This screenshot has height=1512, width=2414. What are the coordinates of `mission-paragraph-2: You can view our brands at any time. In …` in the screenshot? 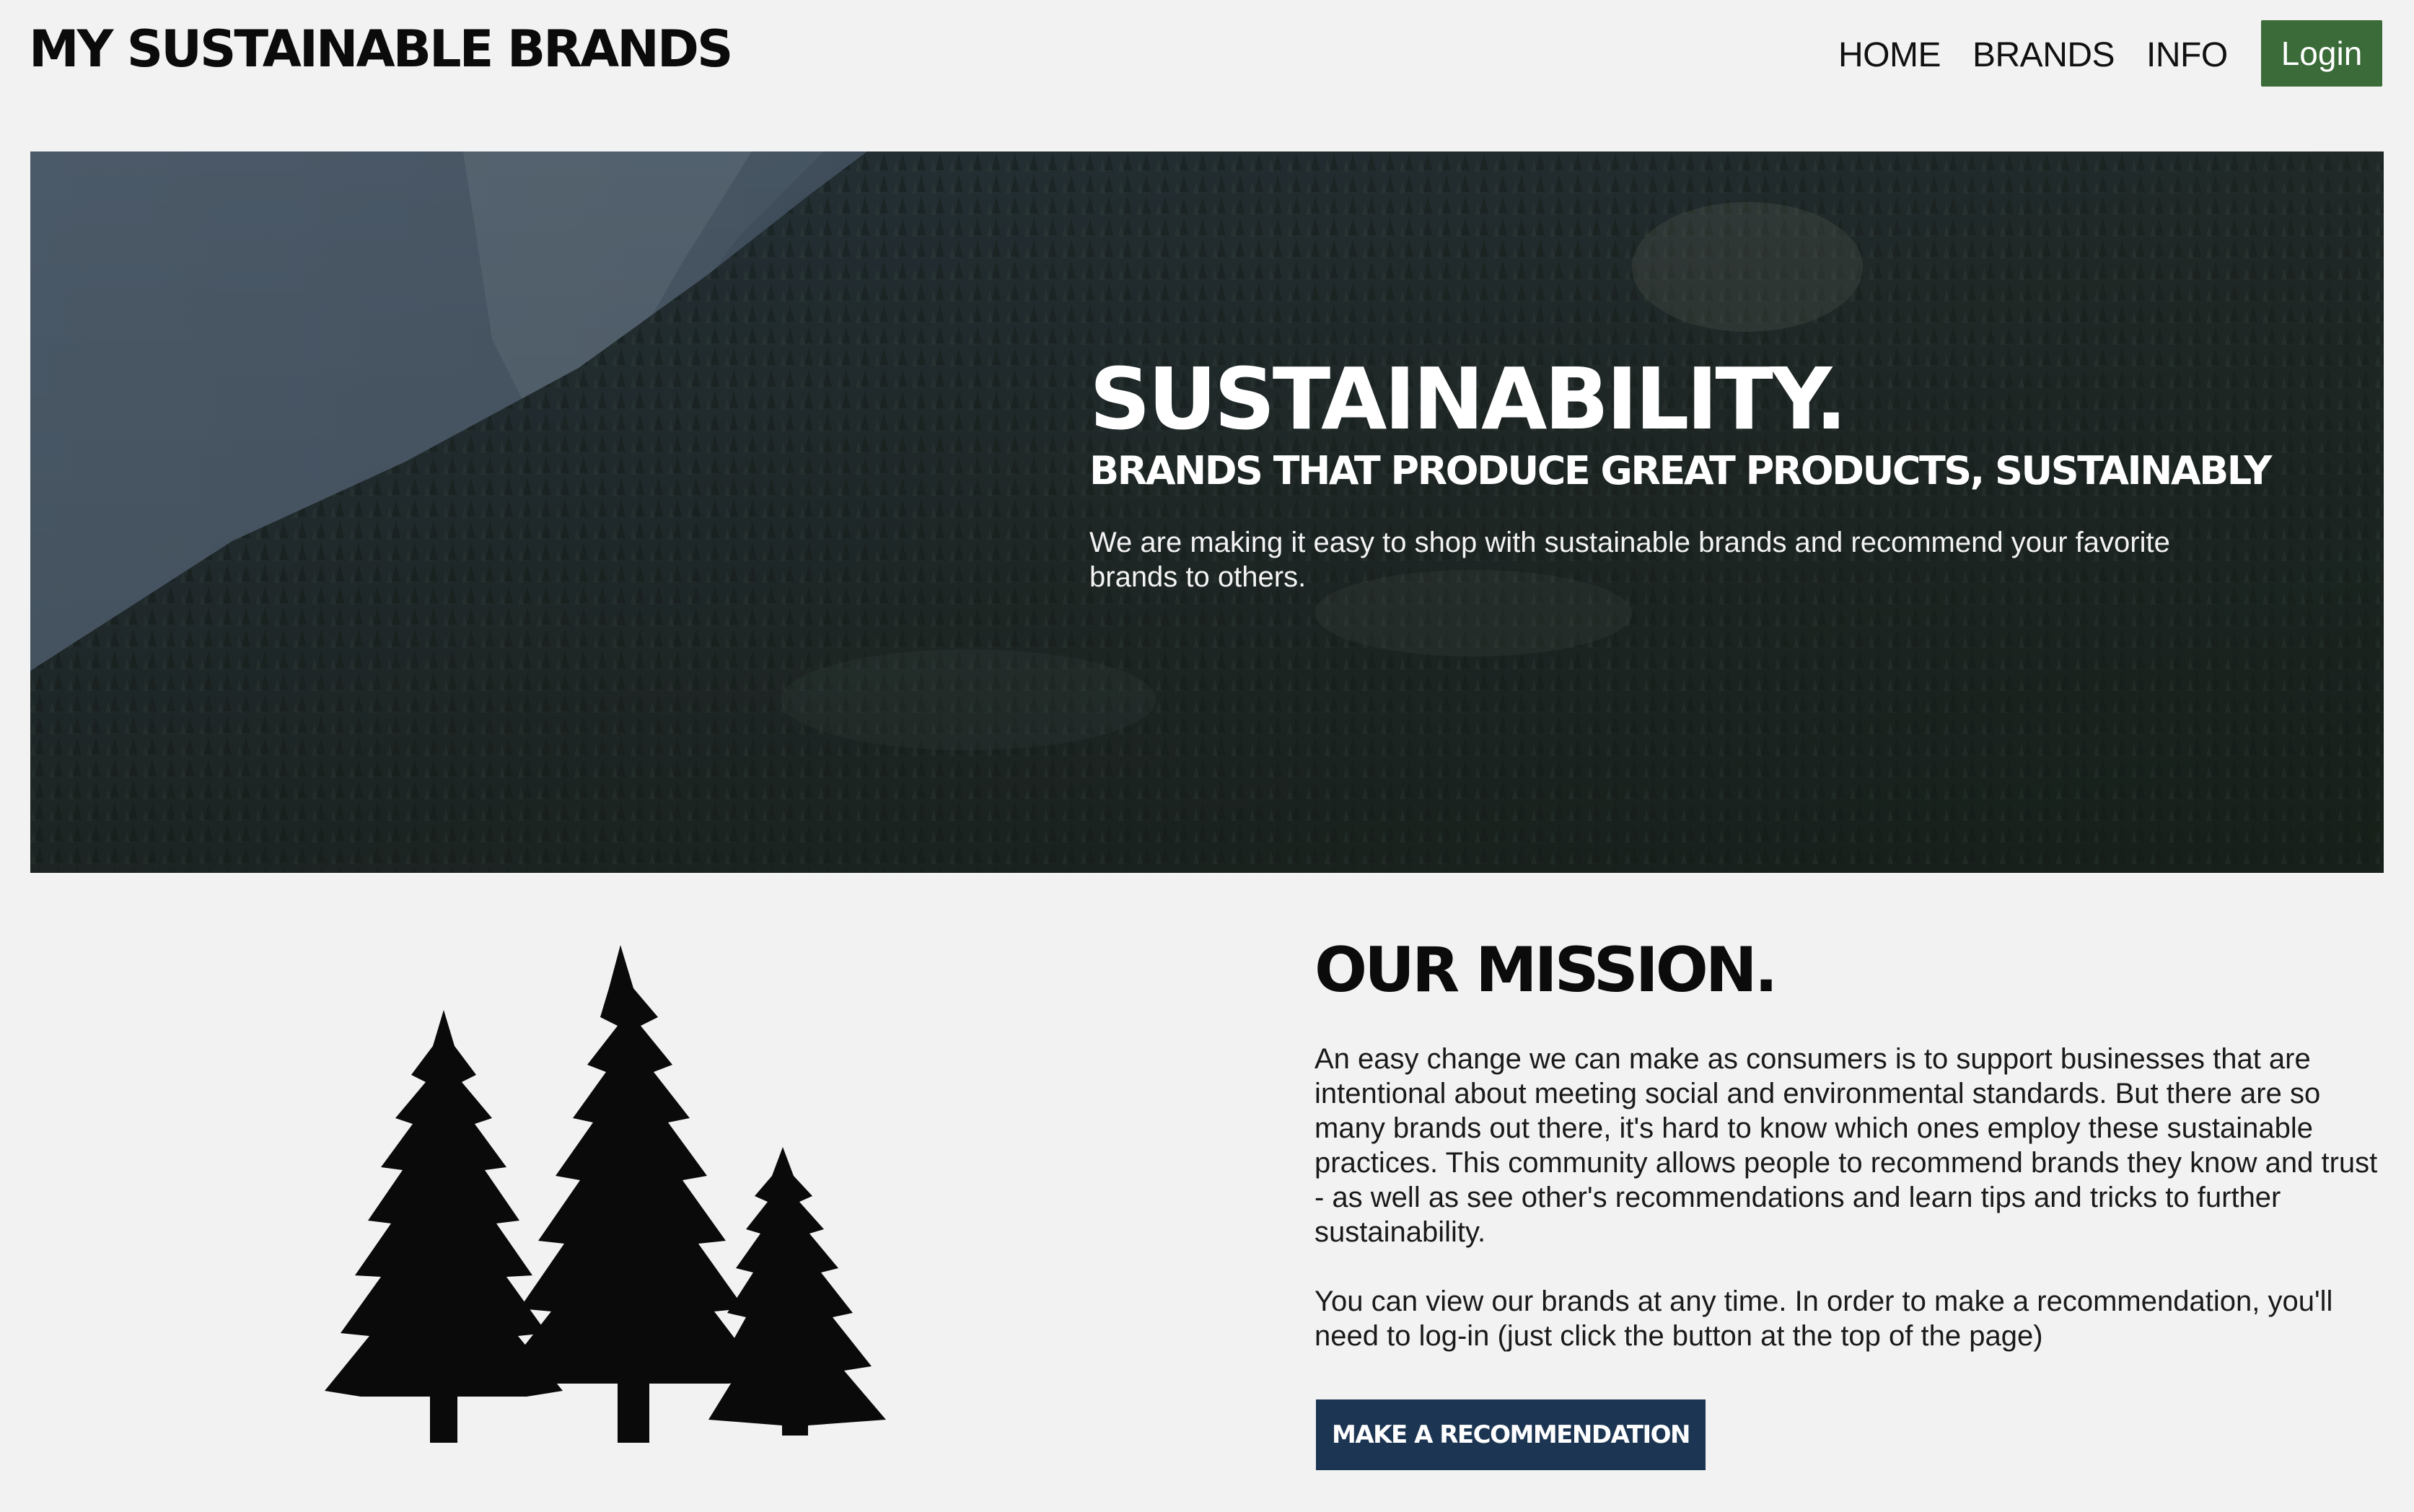 It's located at (1823, 1318).